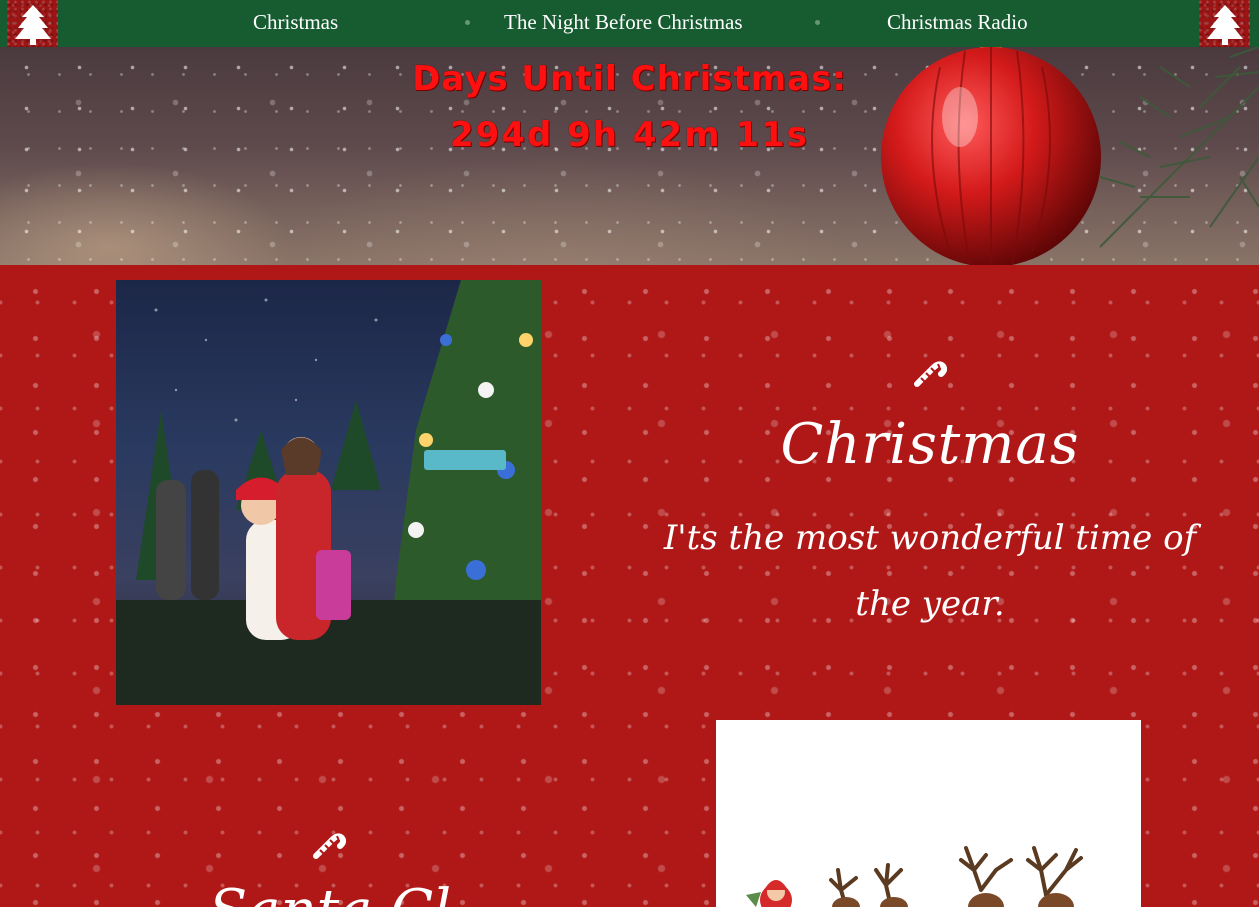 This screenshot has height=907, width=1259. Describe the element at coordinates (928, 813) in the screenshot. I see `santa-reindeer-image` at that location.